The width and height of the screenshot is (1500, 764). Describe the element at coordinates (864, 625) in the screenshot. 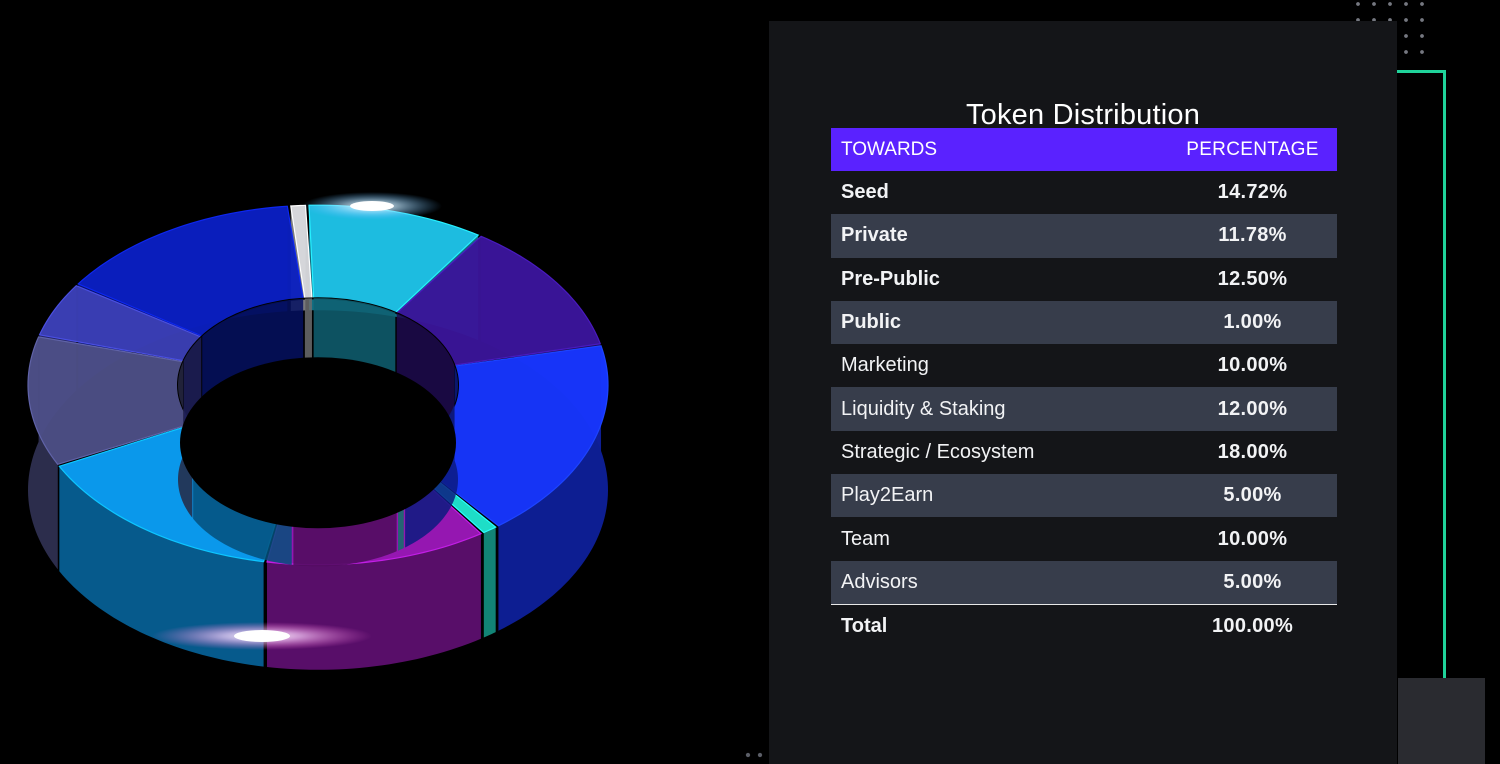

I see `total-label: Total` at that location.